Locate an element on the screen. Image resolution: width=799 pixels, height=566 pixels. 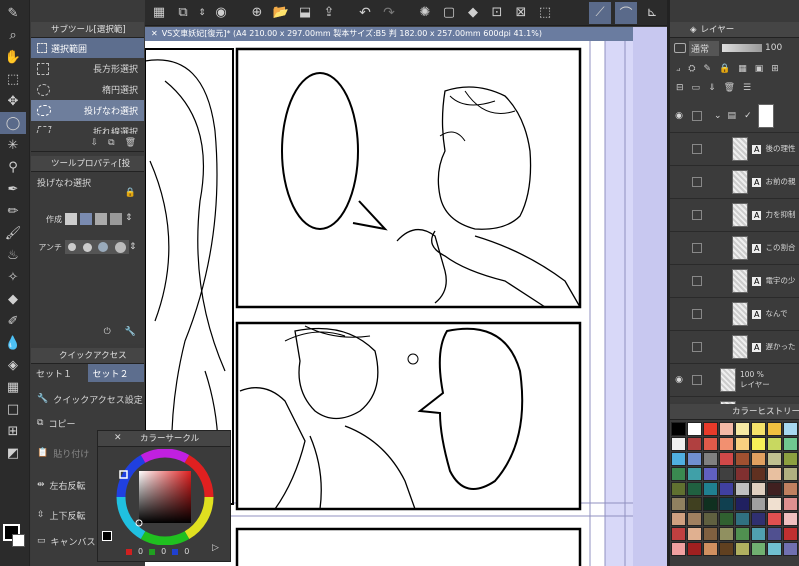
new-icon: ⧉ is located at coordinates (183, 12).